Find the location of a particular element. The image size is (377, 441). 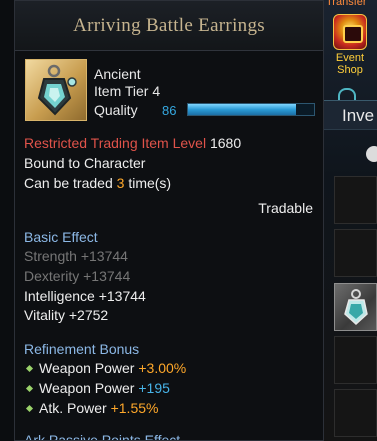

ark-passive-heading: Ark Passive Points Effect is located at coordinates (102, 436).